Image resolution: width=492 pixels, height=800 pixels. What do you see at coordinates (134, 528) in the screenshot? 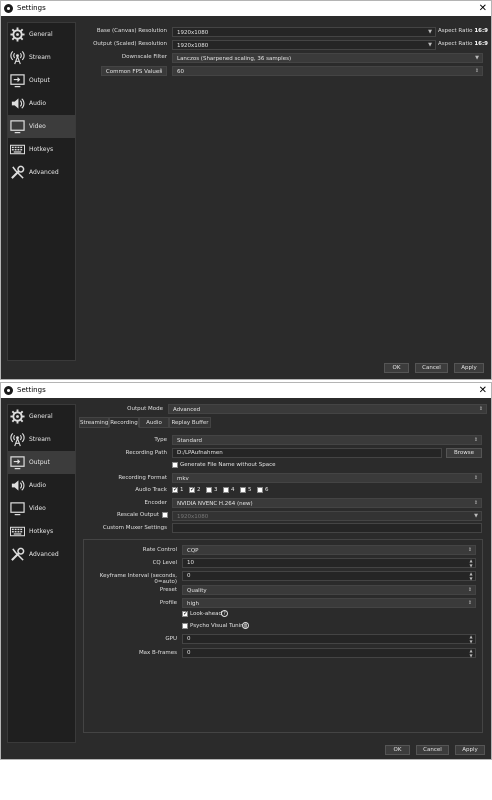
I see `custom-muxer-label: Custom Muxer Settings` at bounding box center [134, 528].